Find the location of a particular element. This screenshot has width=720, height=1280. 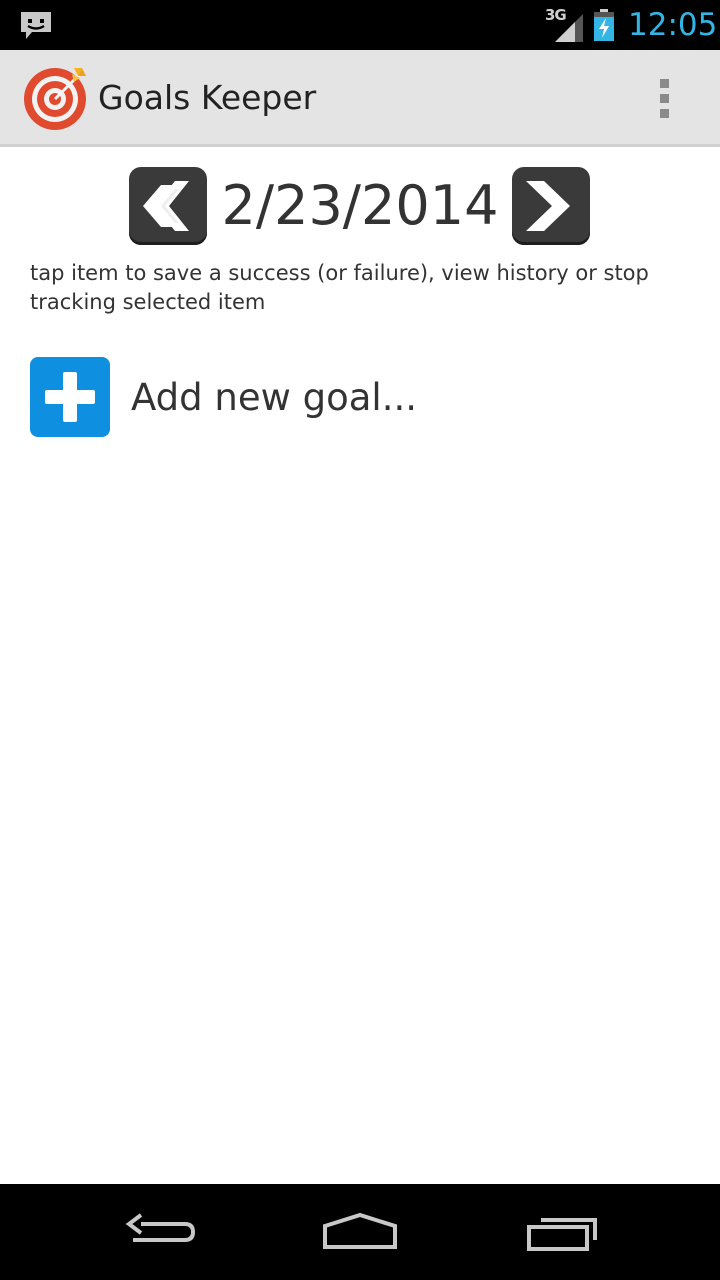

target-arrow-icon is located at coordinates (55, 99).